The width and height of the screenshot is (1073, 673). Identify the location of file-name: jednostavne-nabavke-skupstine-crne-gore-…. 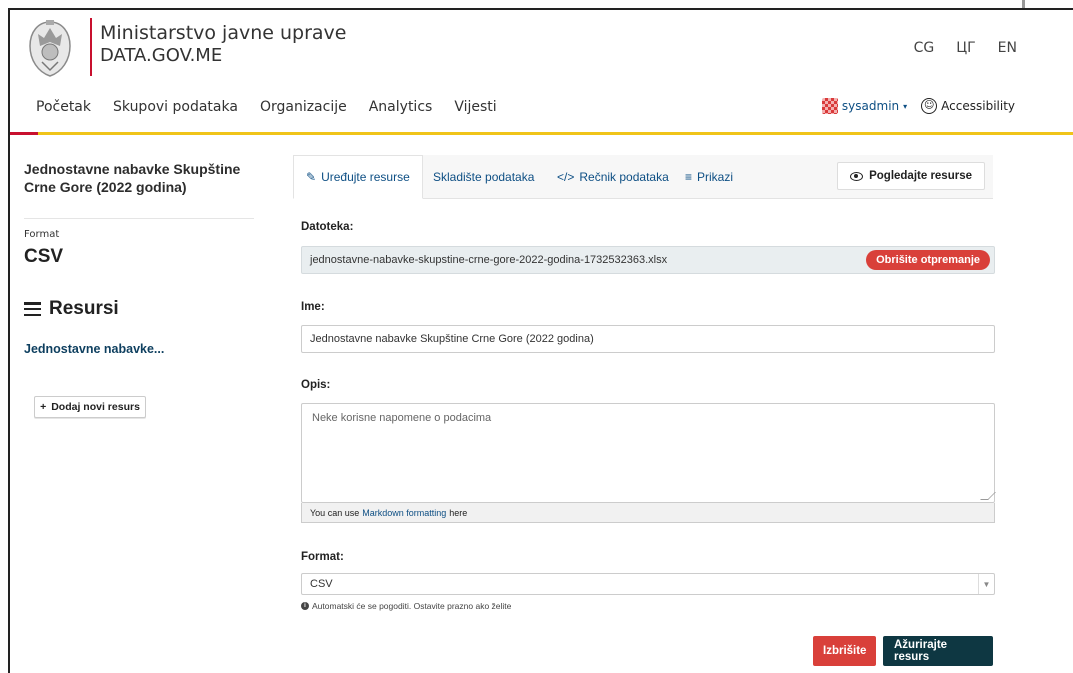
(489, 260).